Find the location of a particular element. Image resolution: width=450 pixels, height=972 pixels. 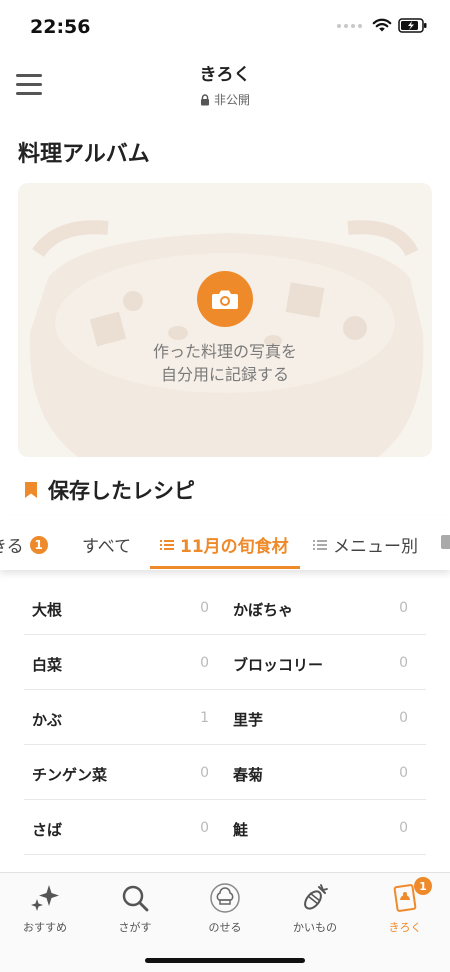

table-row: 大根 0 かぼちゃ 0 is located at coordinates (225, 607).